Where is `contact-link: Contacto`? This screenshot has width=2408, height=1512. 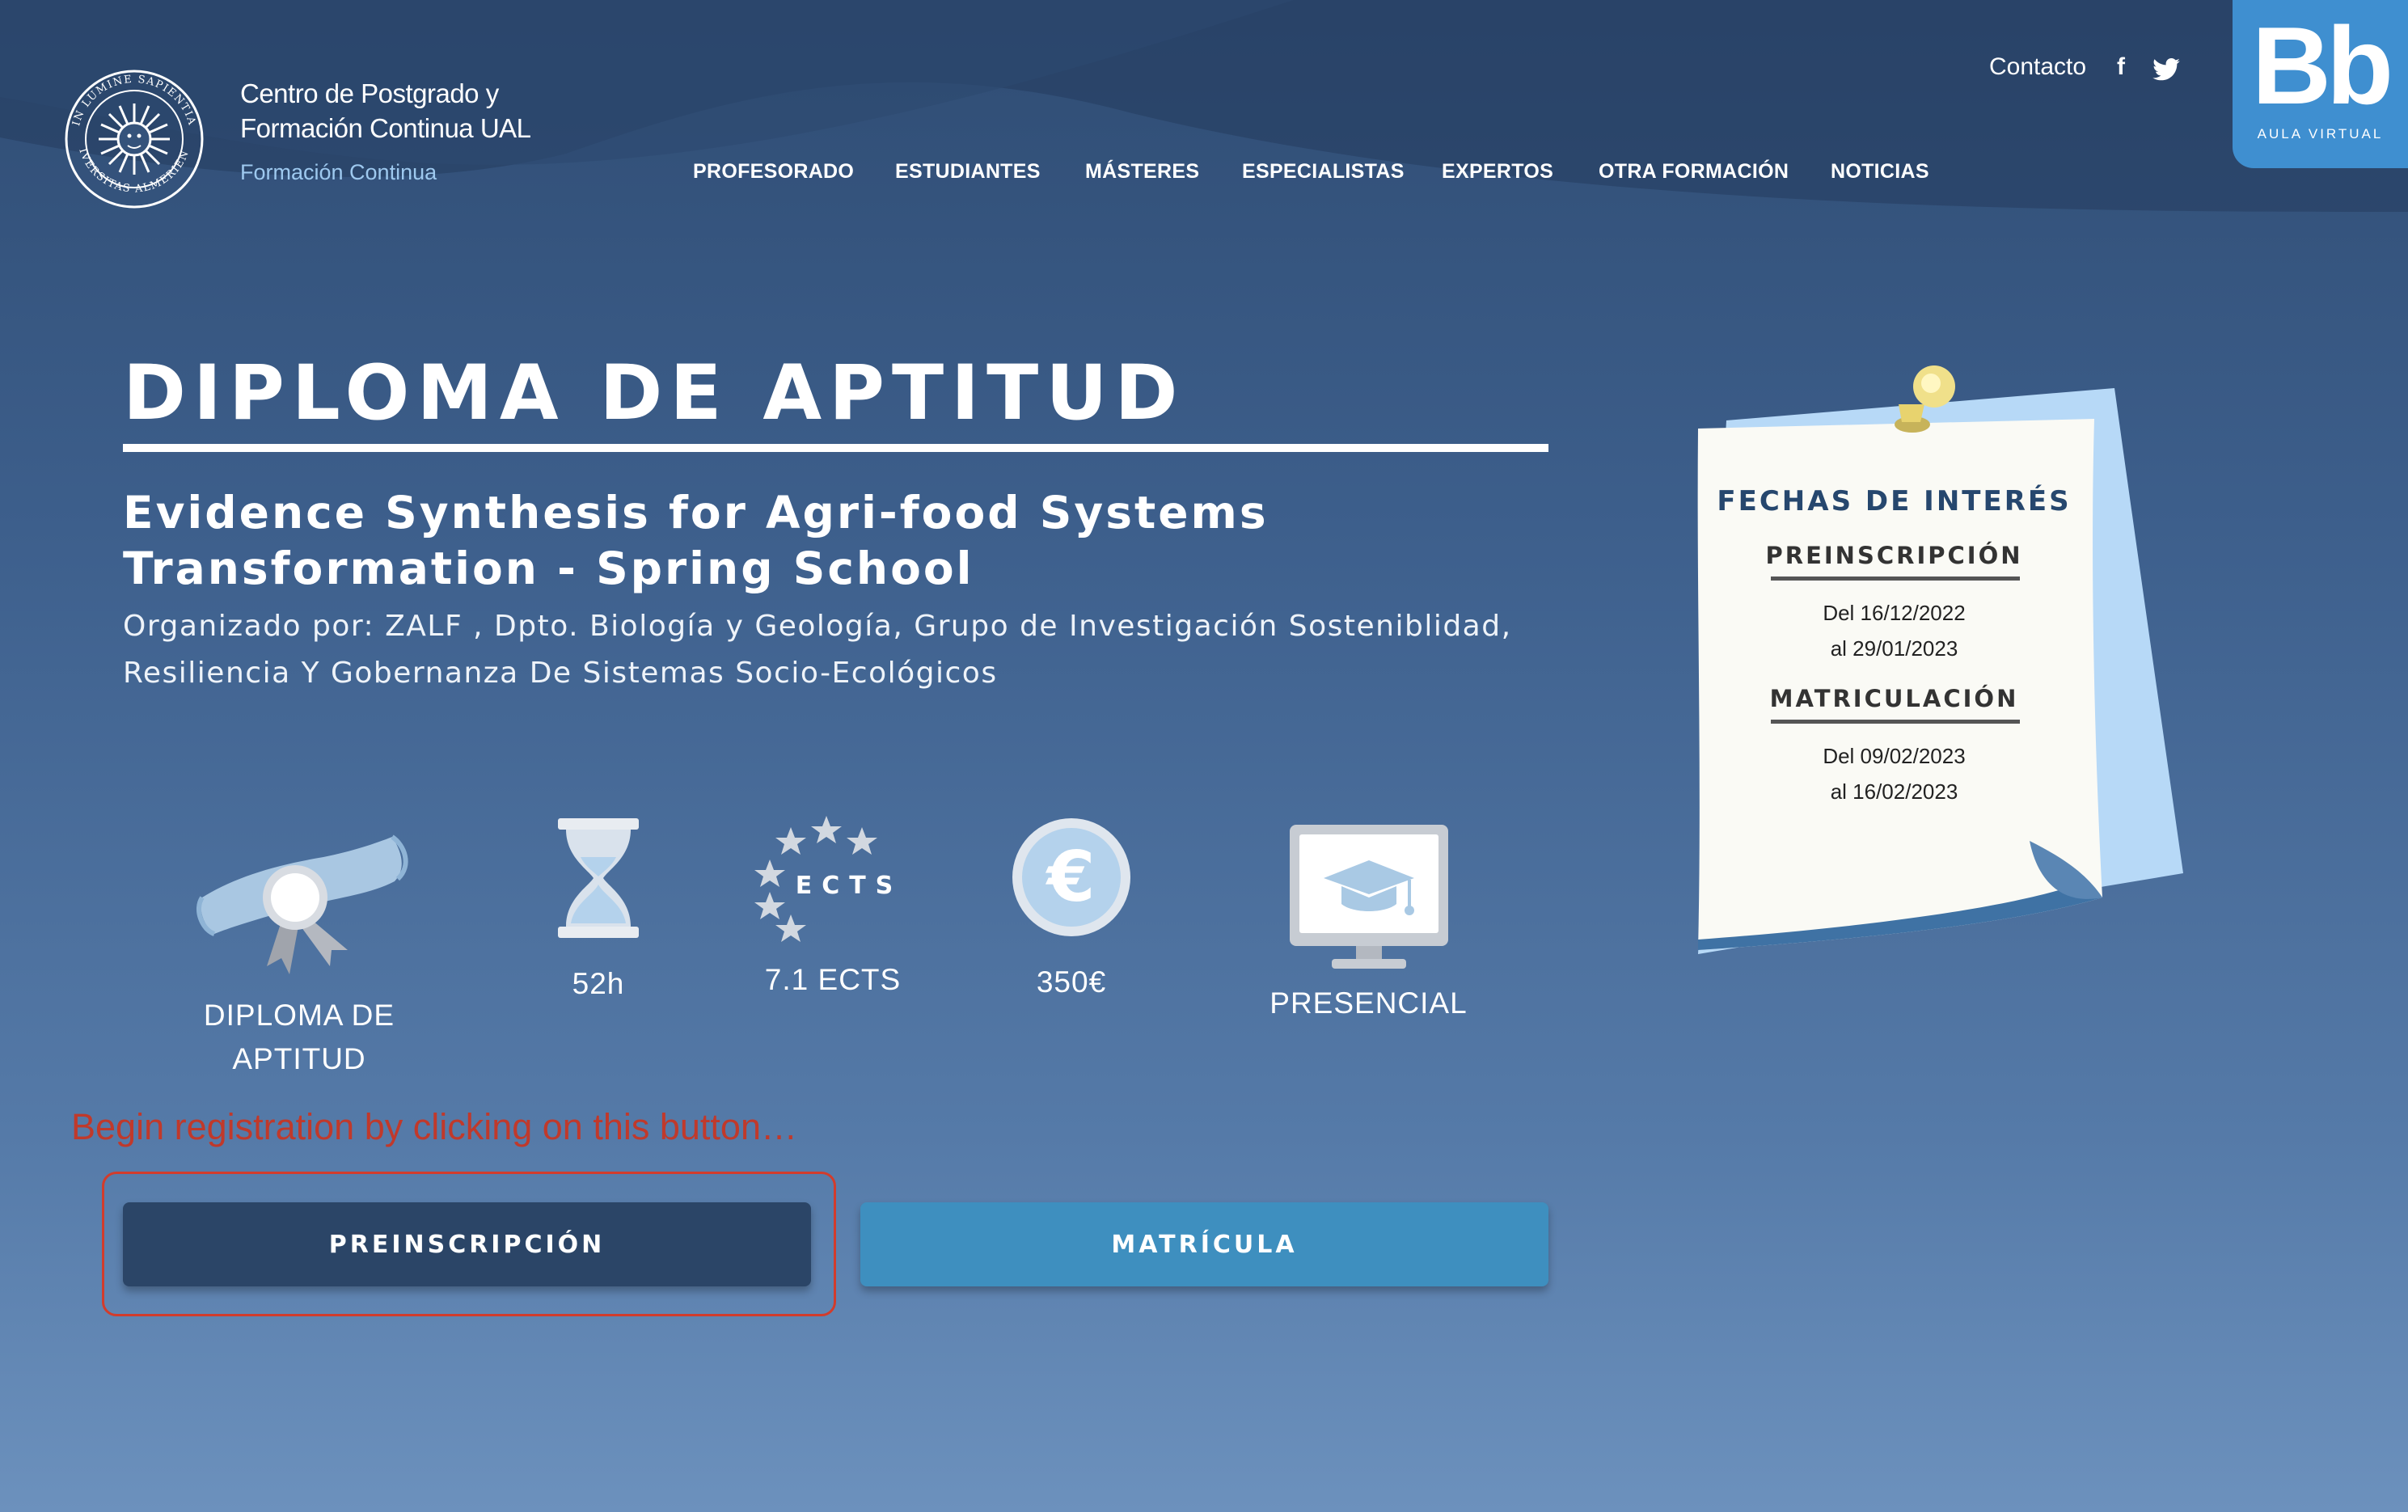 contact-link: Contacto is located at coordinates (2037, 67).